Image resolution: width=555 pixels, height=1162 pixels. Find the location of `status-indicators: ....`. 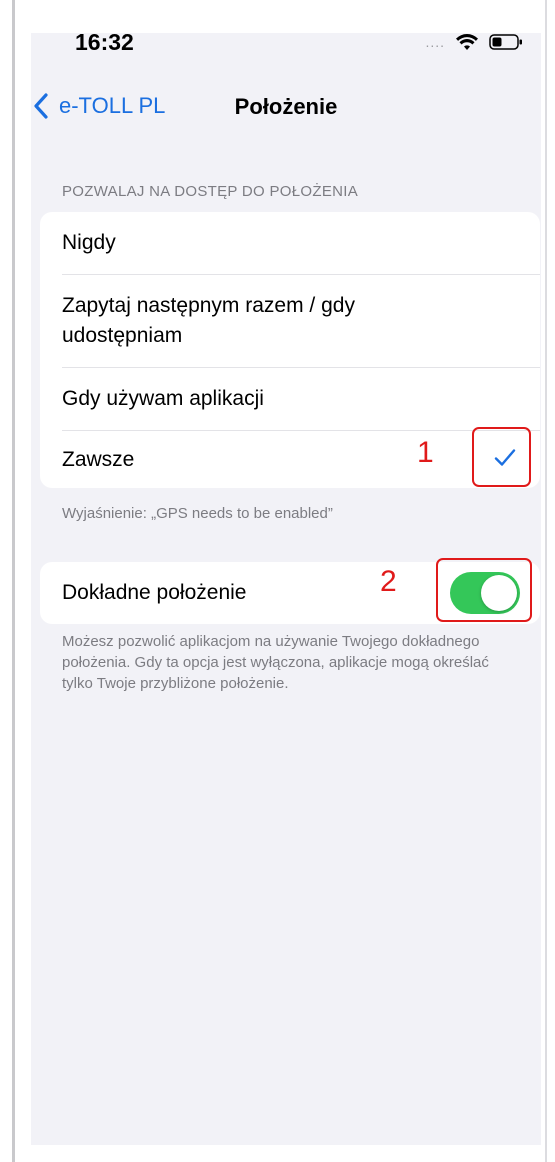

status-indicators: .... is located at coordinates (474, 42).